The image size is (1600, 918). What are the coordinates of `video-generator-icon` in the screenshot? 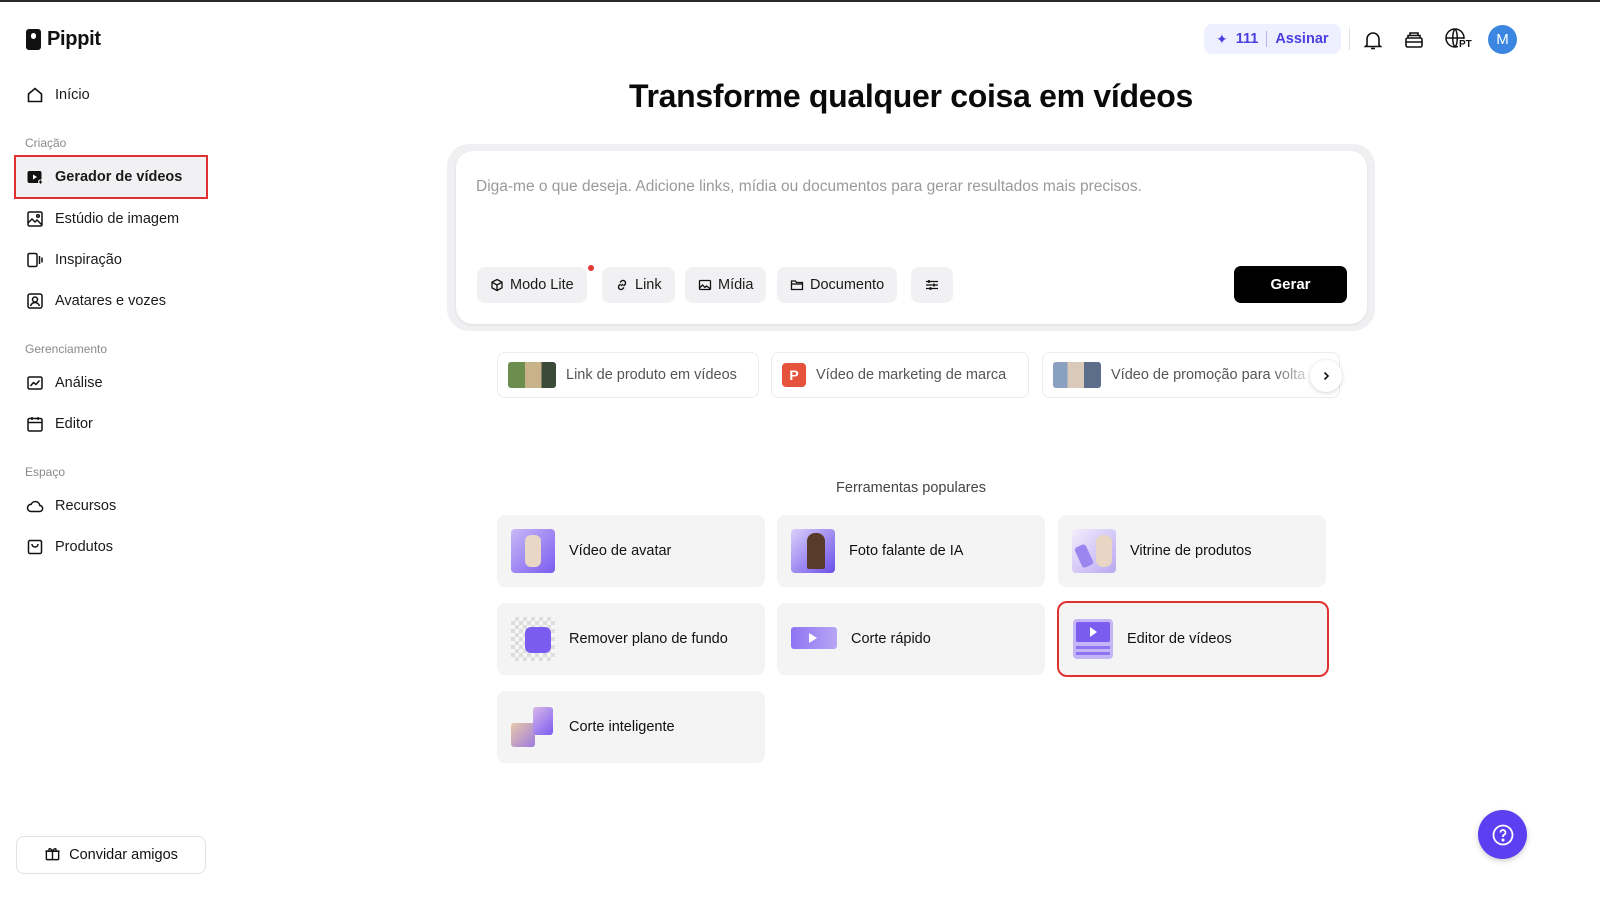 It's located at (35, 177).